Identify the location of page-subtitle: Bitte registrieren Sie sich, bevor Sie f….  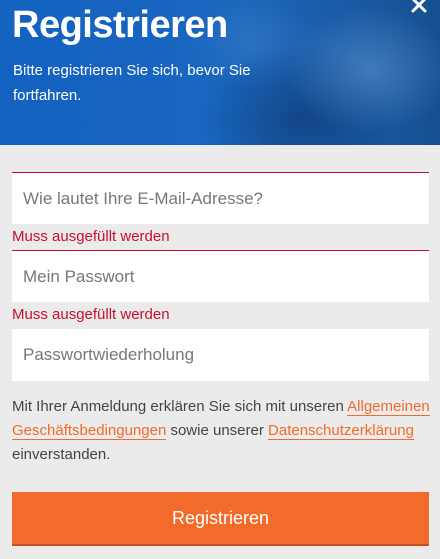
(132, 83).